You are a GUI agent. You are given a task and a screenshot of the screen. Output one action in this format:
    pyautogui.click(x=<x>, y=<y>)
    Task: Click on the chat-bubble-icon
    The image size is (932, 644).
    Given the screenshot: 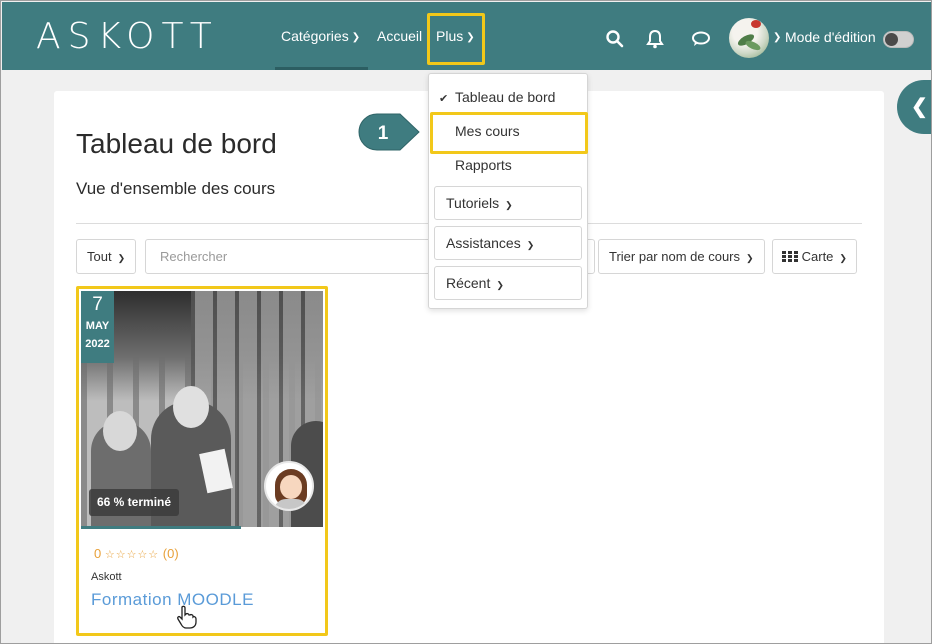 What is the action you would take?
    pyautogui.click(x=701, y=39)
    